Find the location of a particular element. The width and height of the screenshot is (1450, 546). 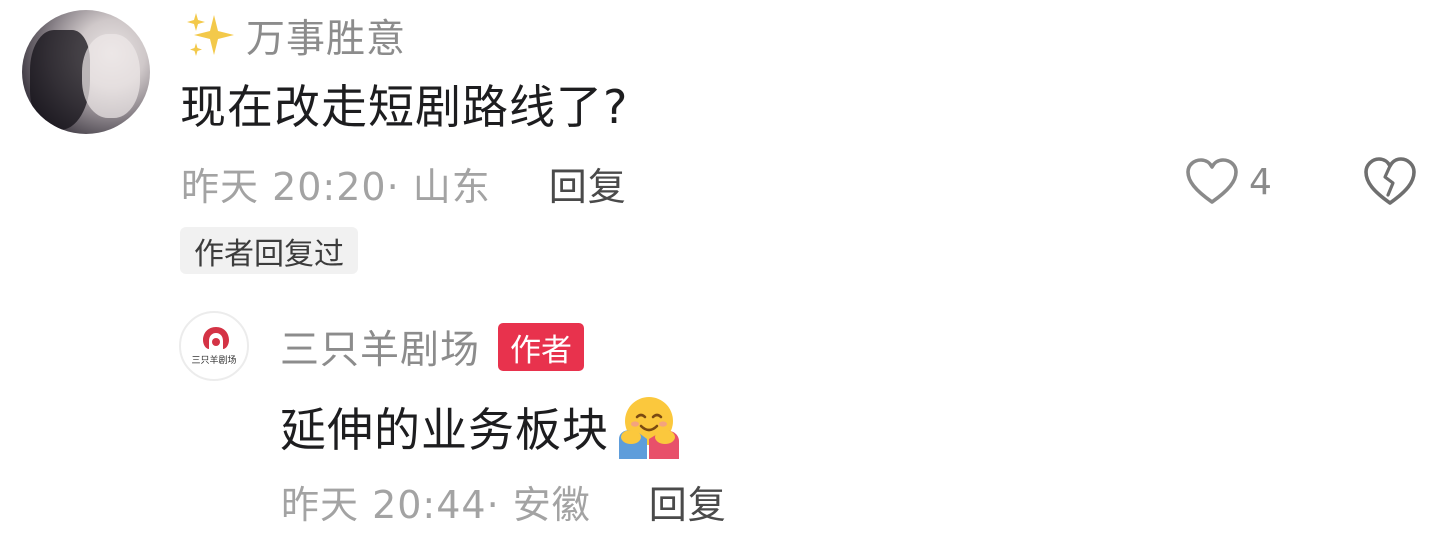

sparkles-icon is located at coordinates (210, 34).